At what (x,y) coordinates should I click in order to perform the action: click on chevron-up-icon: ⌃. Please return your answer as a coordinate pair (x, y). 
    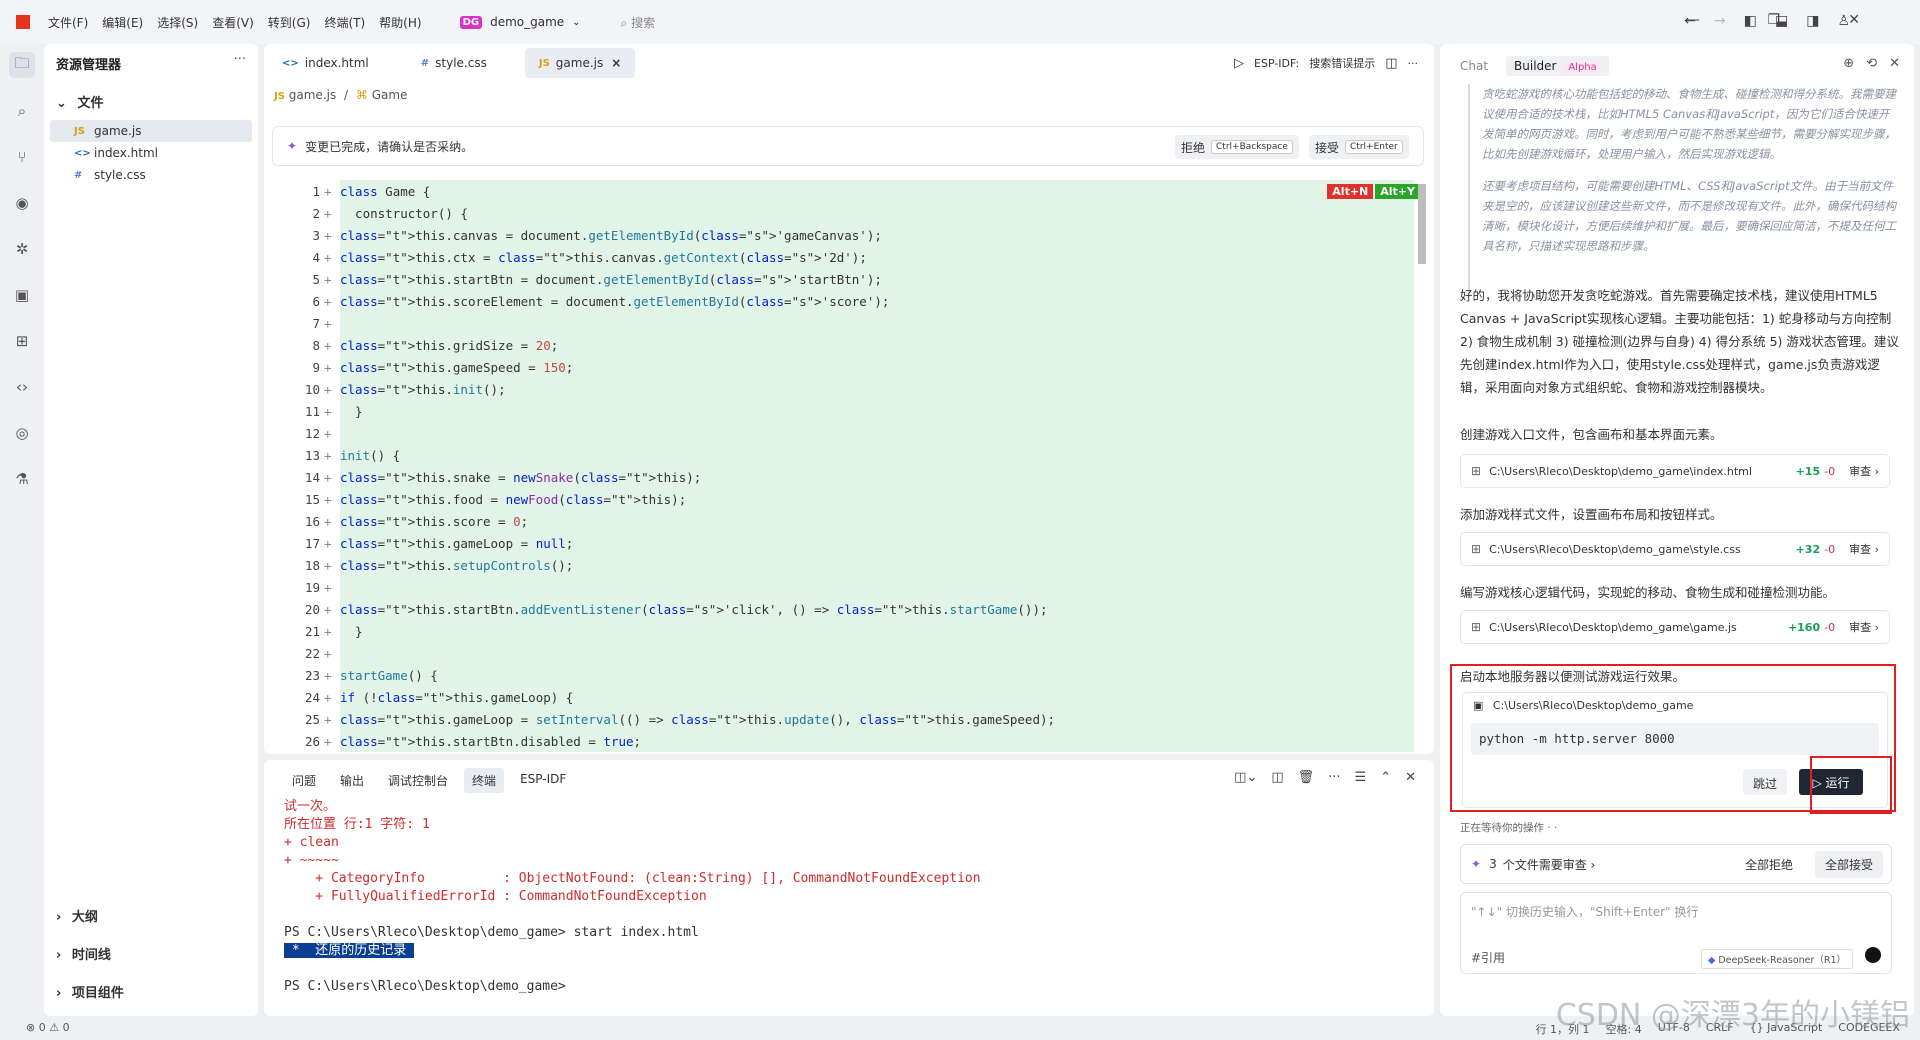
    Looking at the image, I should click on (1385, 777).